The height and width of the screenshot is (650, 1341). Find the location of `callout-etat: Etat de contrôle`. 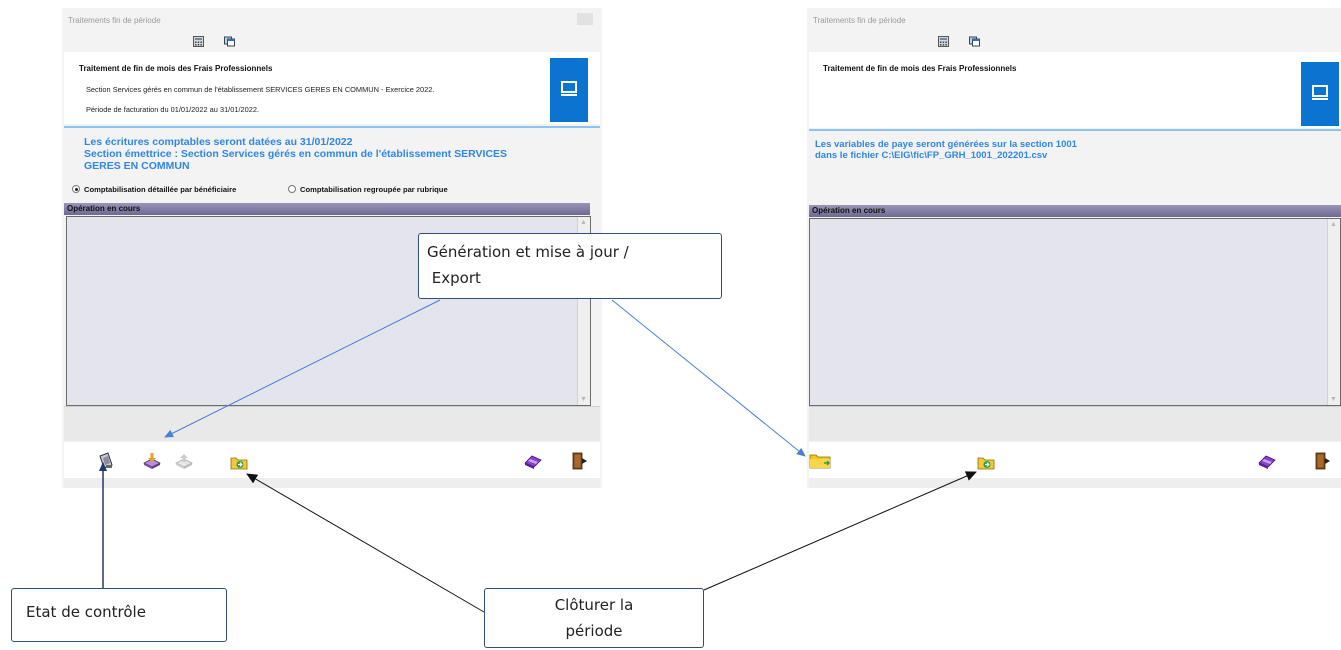

callout-etat: Etat de contrôle is located at coordinates (119, 615).